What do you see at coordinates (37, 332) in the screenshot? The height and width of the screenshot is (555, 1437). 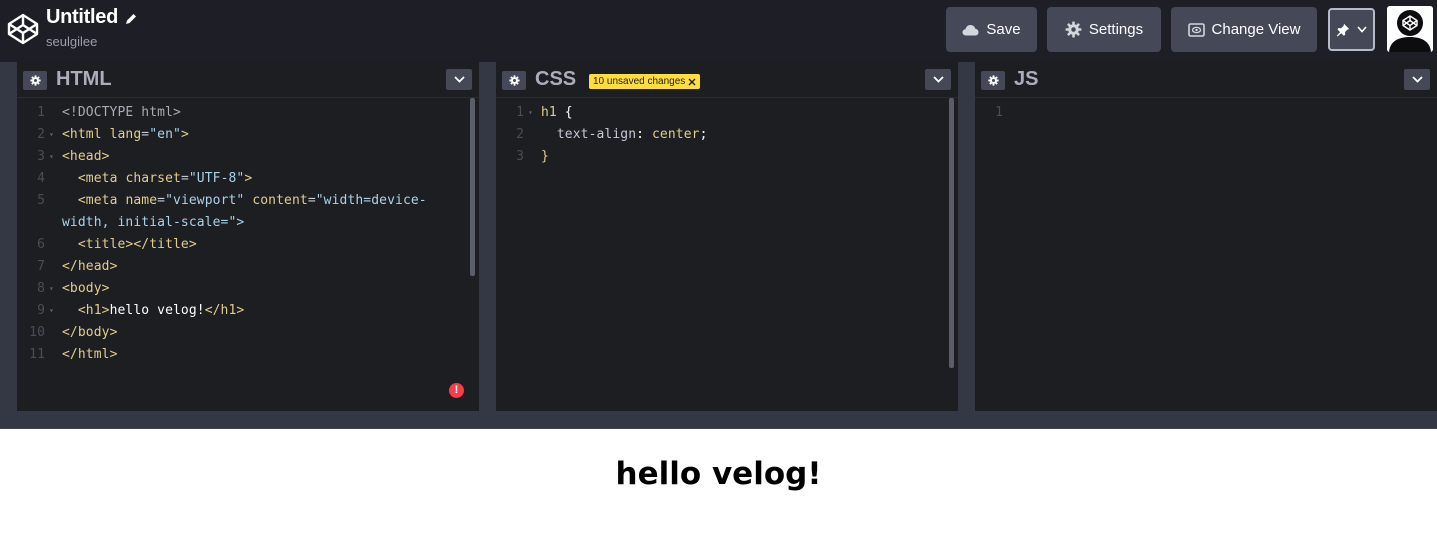 I see `line-number: 10` at bounding box center [37, 332].